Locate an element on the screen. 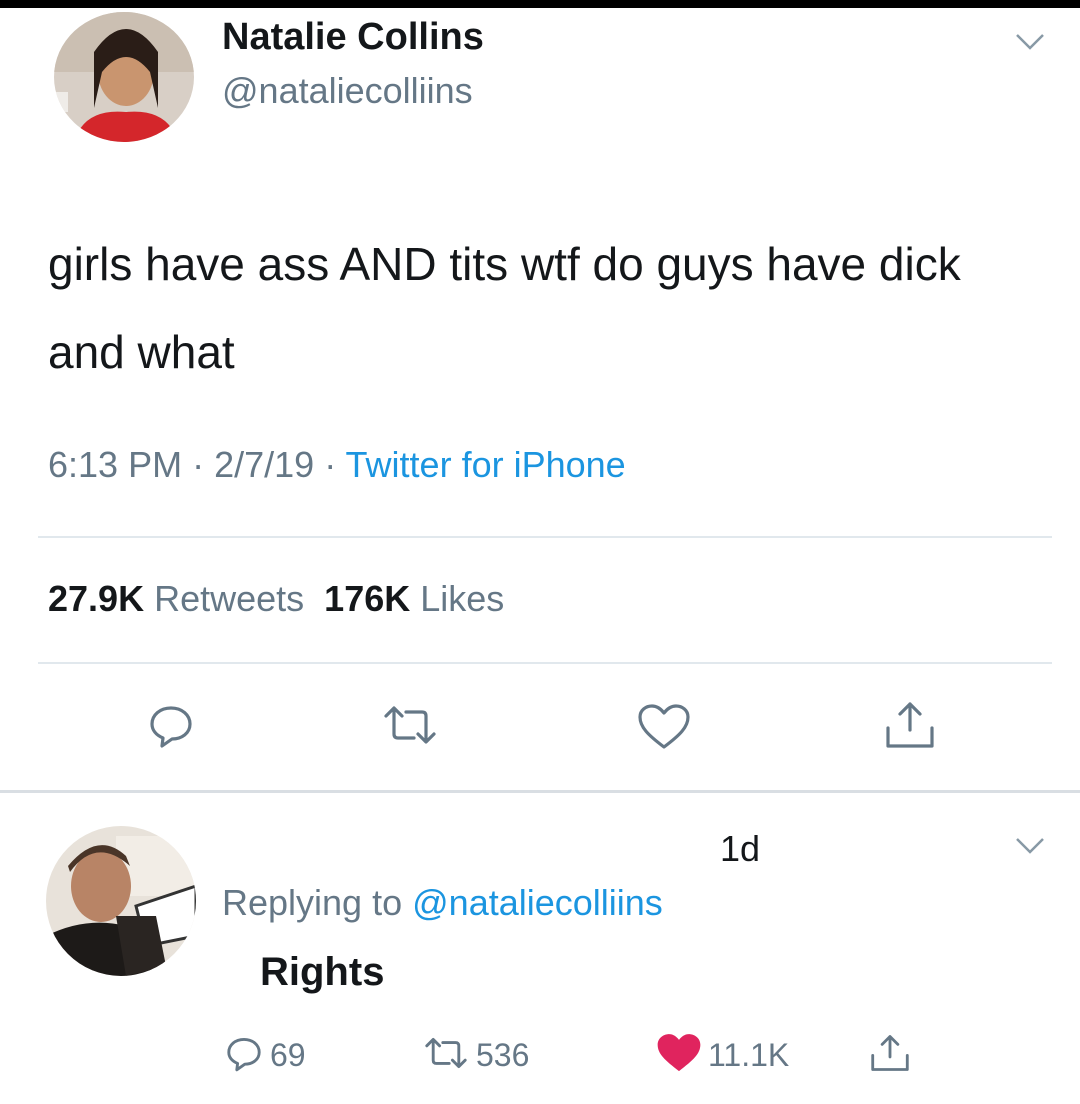 This screenshot has height=1104, width=1080. retweets-stat: 27.9K Retweets is located at coordinates (176, 598).